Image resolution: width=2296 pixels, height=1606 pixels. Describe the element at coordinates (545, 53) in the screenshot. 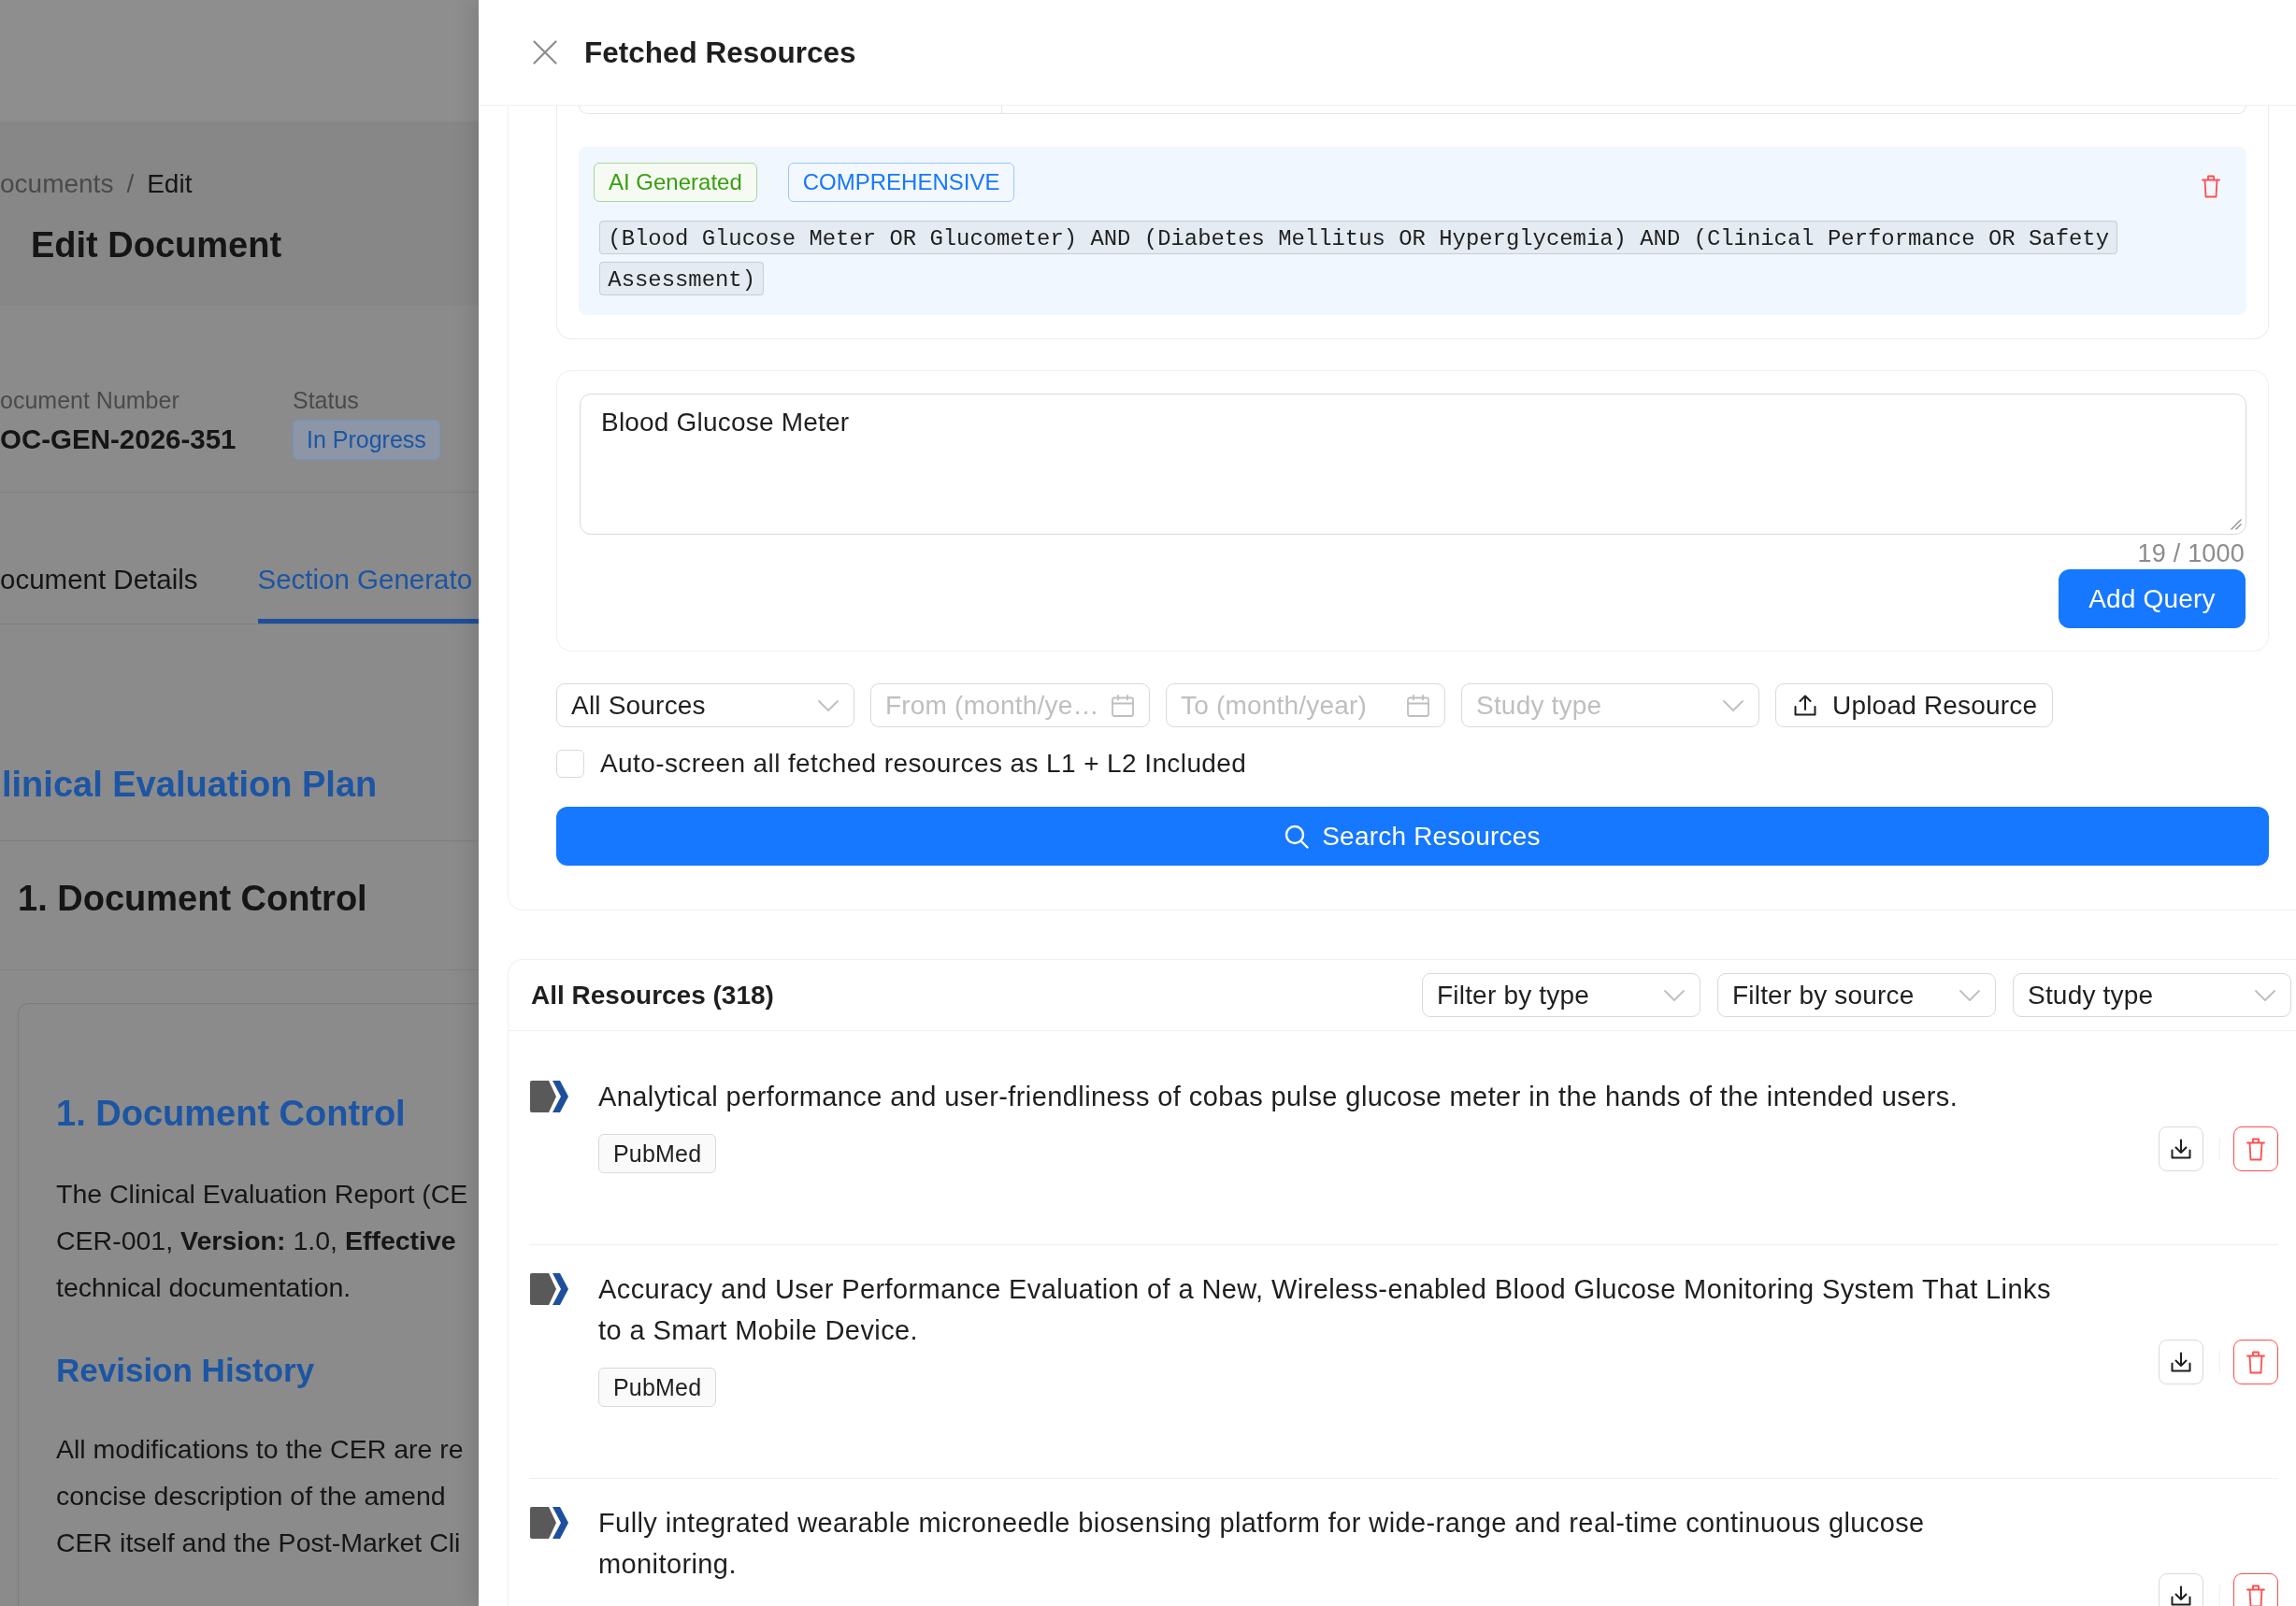

I see `close-icon` at that location.